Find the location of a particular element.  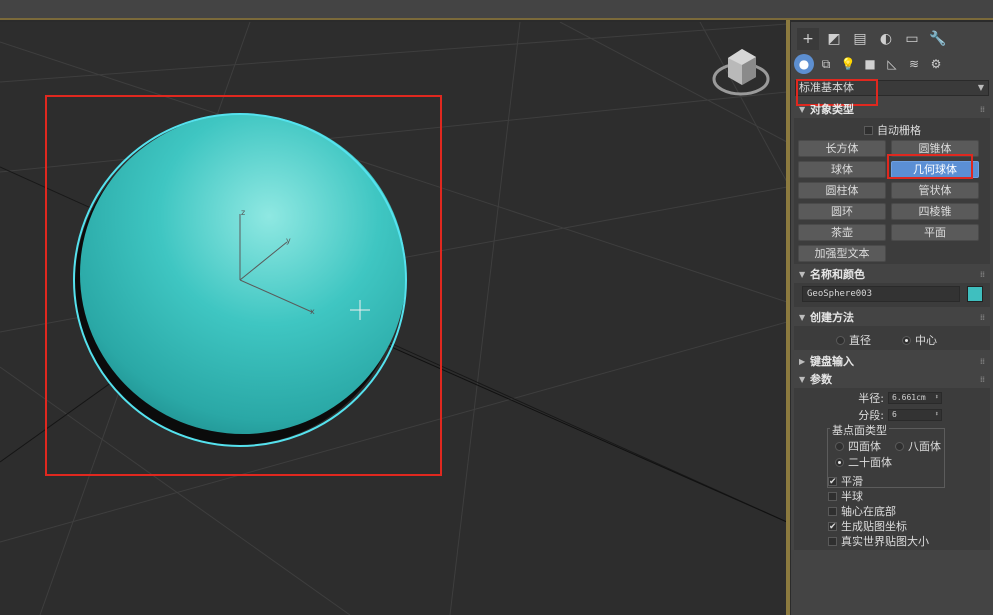

systems-subtab: ⚙ is located at coordinates (936, 64).